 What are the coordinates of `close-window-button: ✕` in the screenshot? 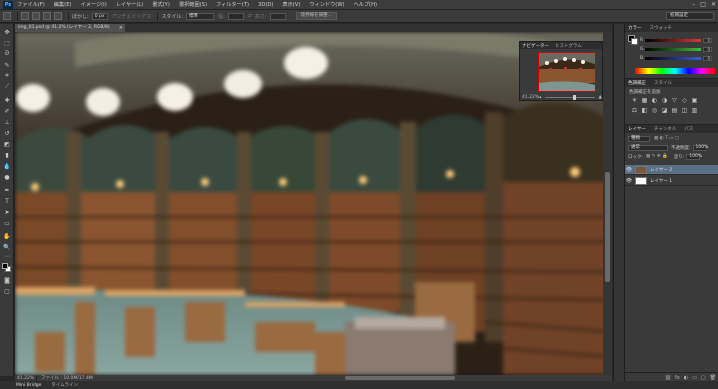 It's located at (713, 5).